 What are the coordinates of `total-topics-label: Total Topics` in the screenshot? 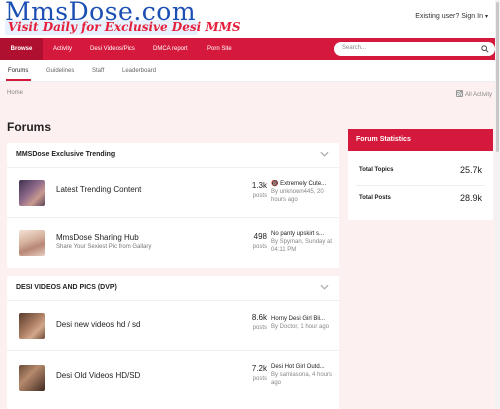 It's located at (376, 170).